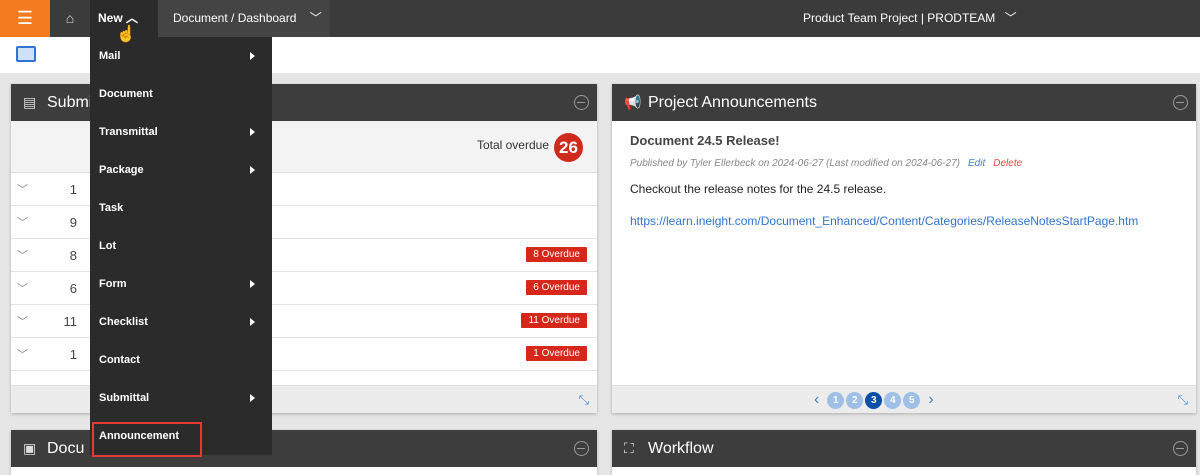 The height and width of the screenshot is (475, 1200). Describe the element at coordinates (73, 222) in the screenshot. I see `row-count: 9` at that location.